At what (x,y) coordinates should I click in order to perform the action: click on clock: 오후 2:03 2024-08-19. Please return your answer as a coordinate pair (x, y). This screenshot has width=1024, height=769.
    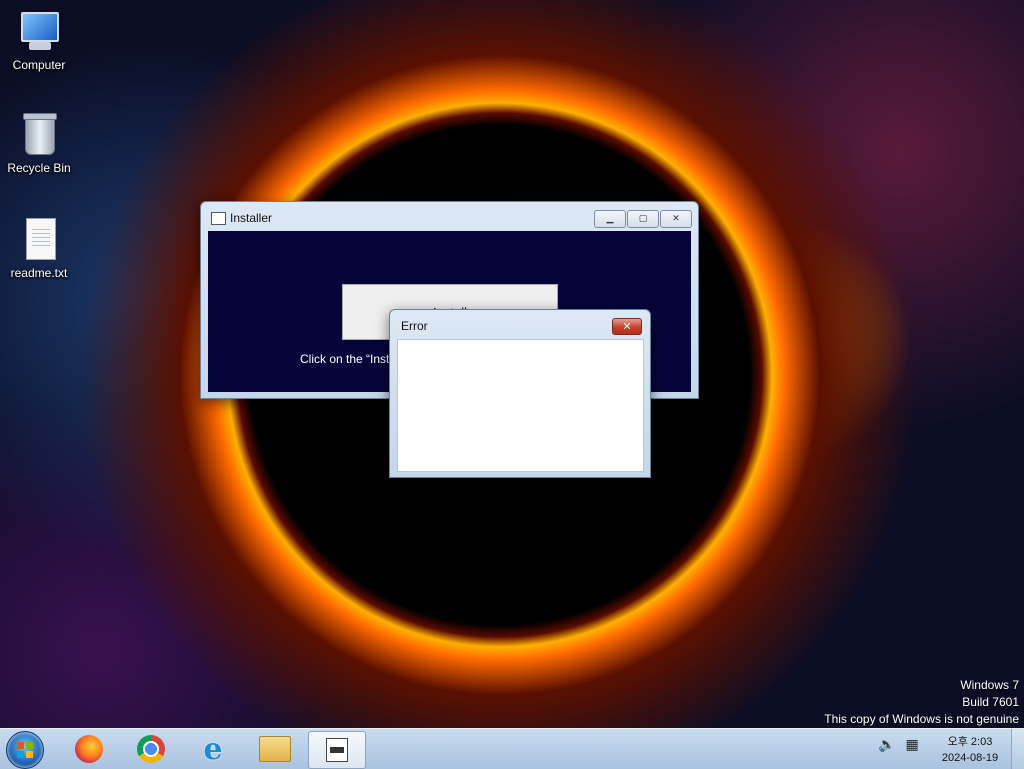
    Looking at the image, I should click on (970, 750).